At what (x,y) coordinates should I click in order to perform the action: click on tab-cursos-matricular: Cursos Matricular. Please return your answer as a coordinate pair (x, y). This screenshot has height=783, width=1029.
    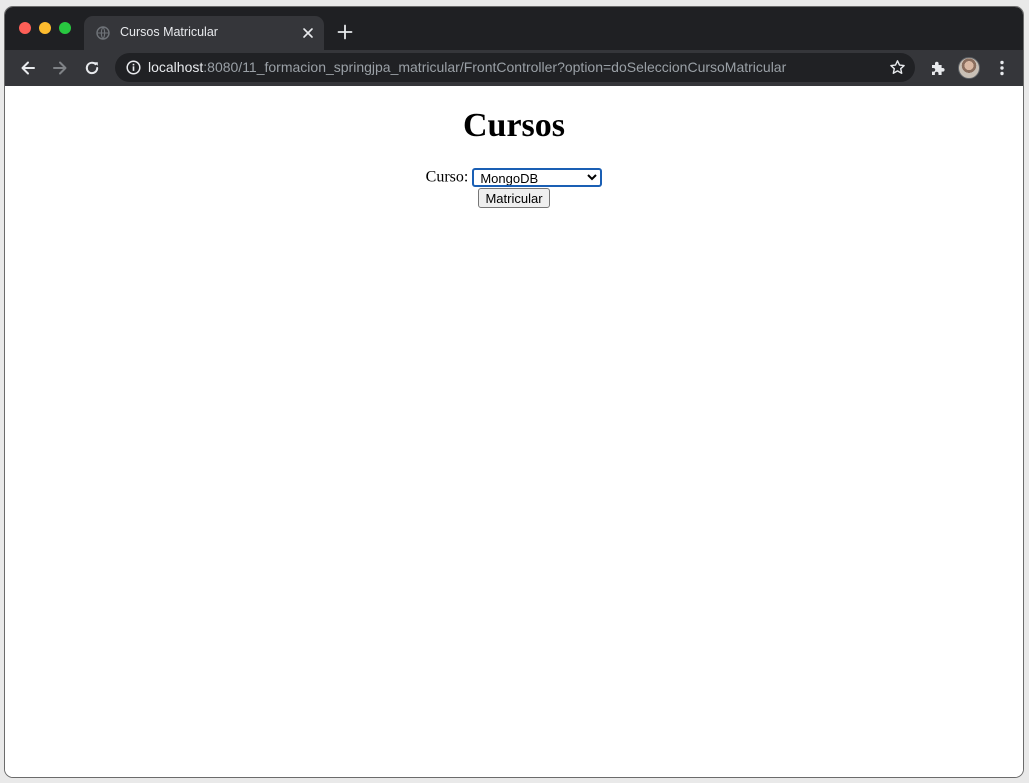
    Looking at the image, I should click on (204, 33).